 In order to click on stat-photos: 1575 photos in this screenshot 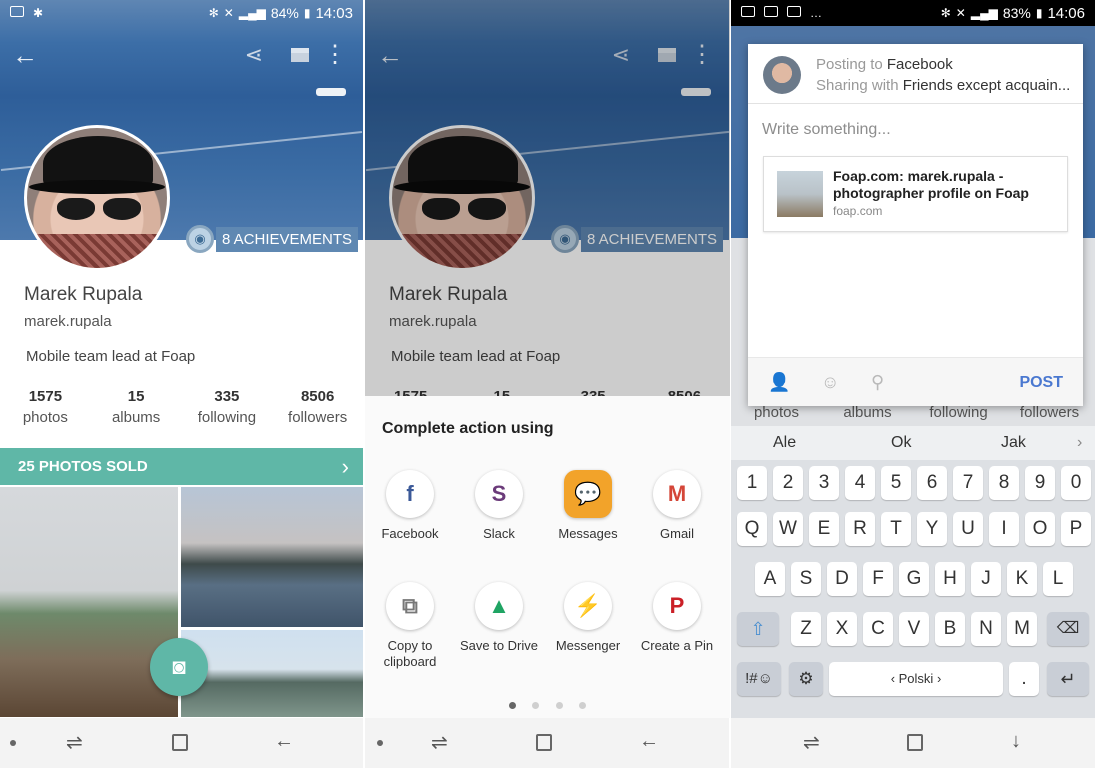, I will do `click(45, 407)`.